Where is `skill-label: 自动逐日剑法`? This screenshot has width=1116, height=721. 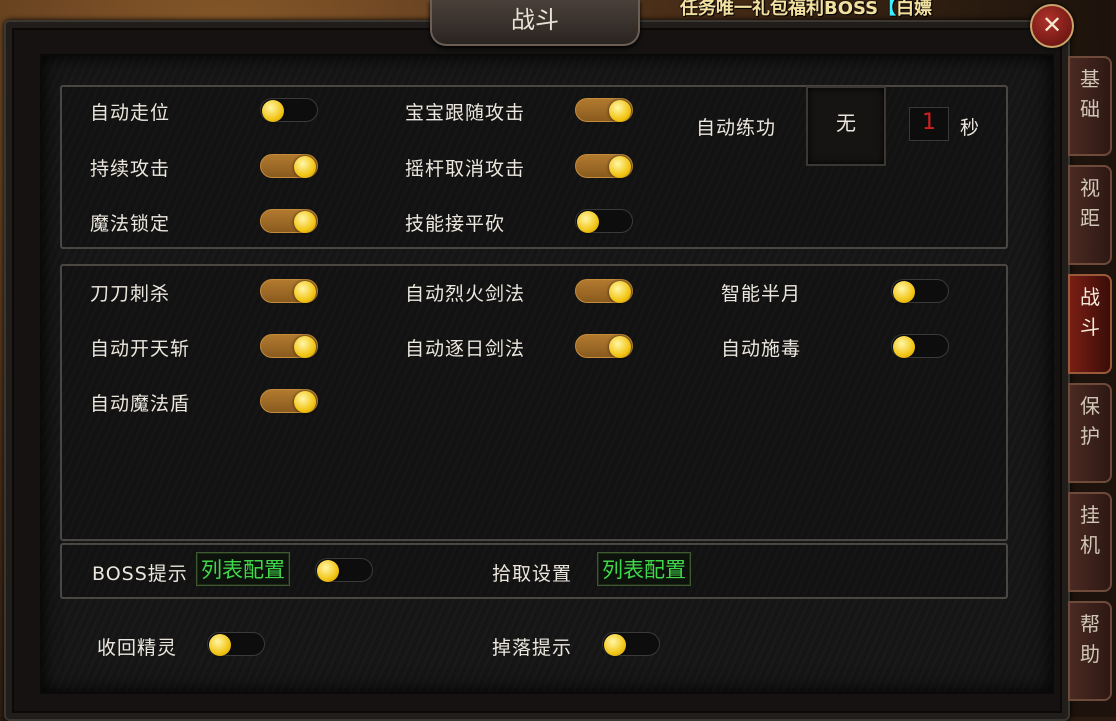 skill-label: 自动逐日剑法 is located at coordinates (465, 349).